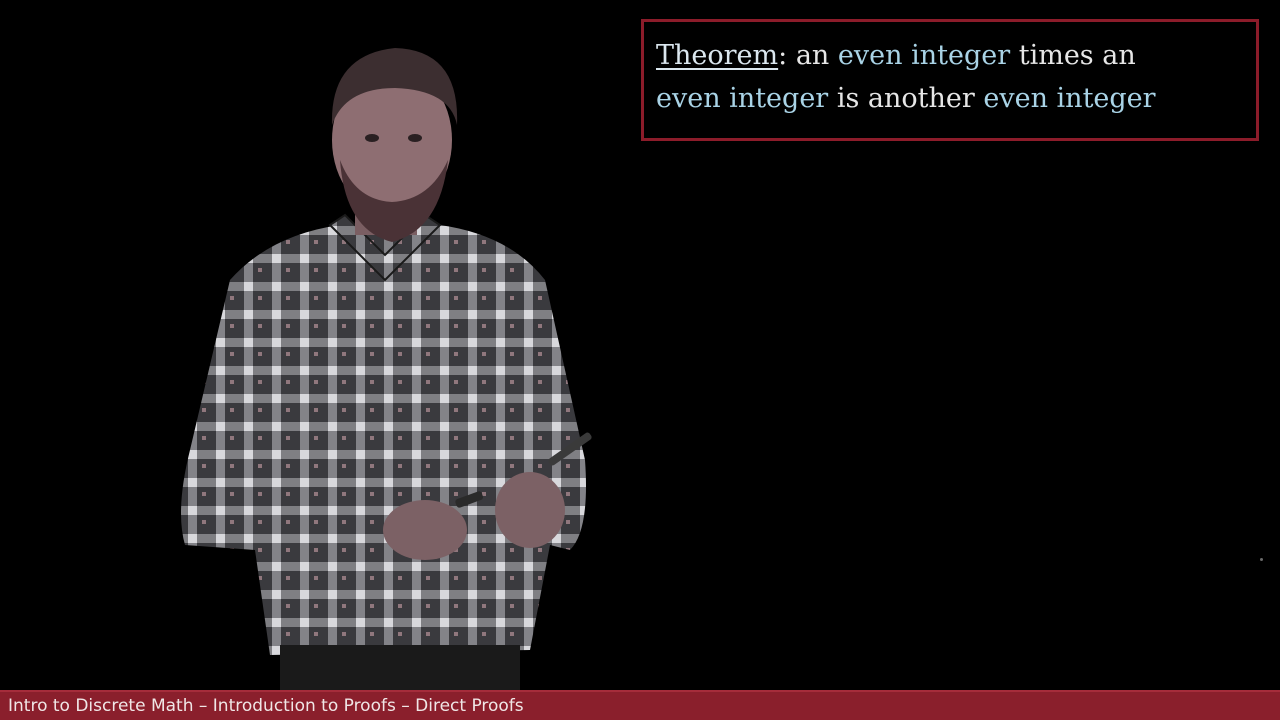 This screenshot has height=720, width=1280. Describe the element at coordinates (1077, 55) in the screenshot. I see `theorem-word: times an` at that location.